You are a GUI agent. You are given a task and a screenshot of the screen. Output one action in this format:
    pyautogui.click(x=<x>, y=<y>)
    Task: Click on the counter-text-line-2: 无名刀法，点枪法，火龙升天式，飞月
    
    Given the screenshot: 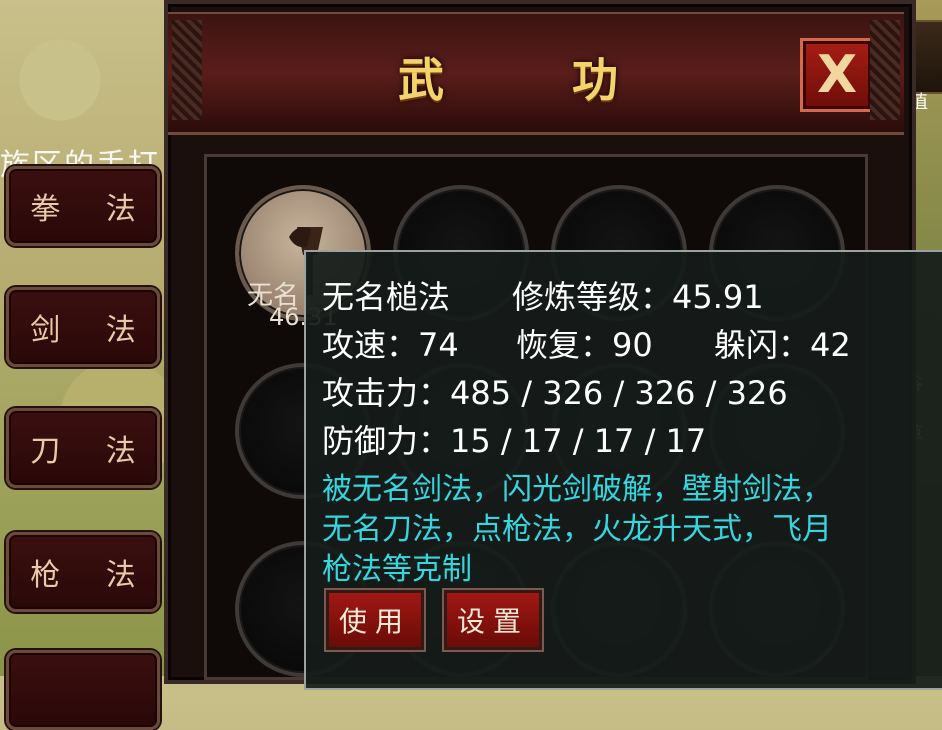 What is the action you would take?
    pyautogui.click(x=577, y=529)
    